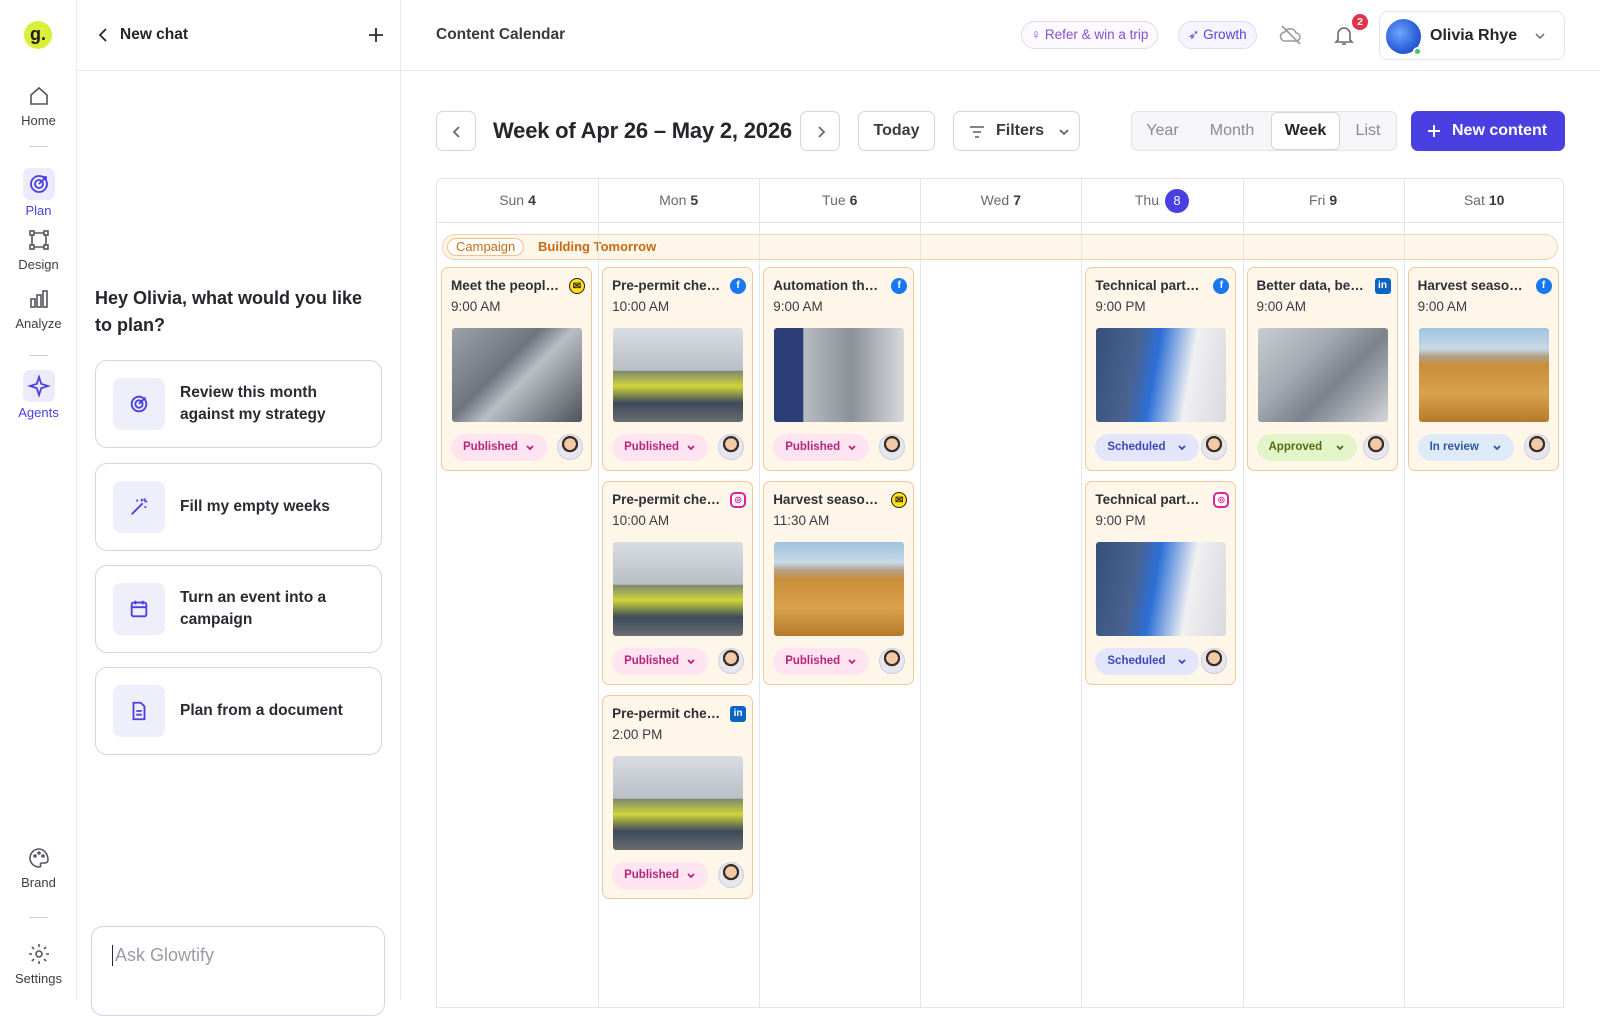 The height and width of the screenshot is (1016, 1600). Describe the element at coordinates (238, 609) in the screenshot. I see `suggestion-event-campaign: Turn an event into a campaign` at that location.